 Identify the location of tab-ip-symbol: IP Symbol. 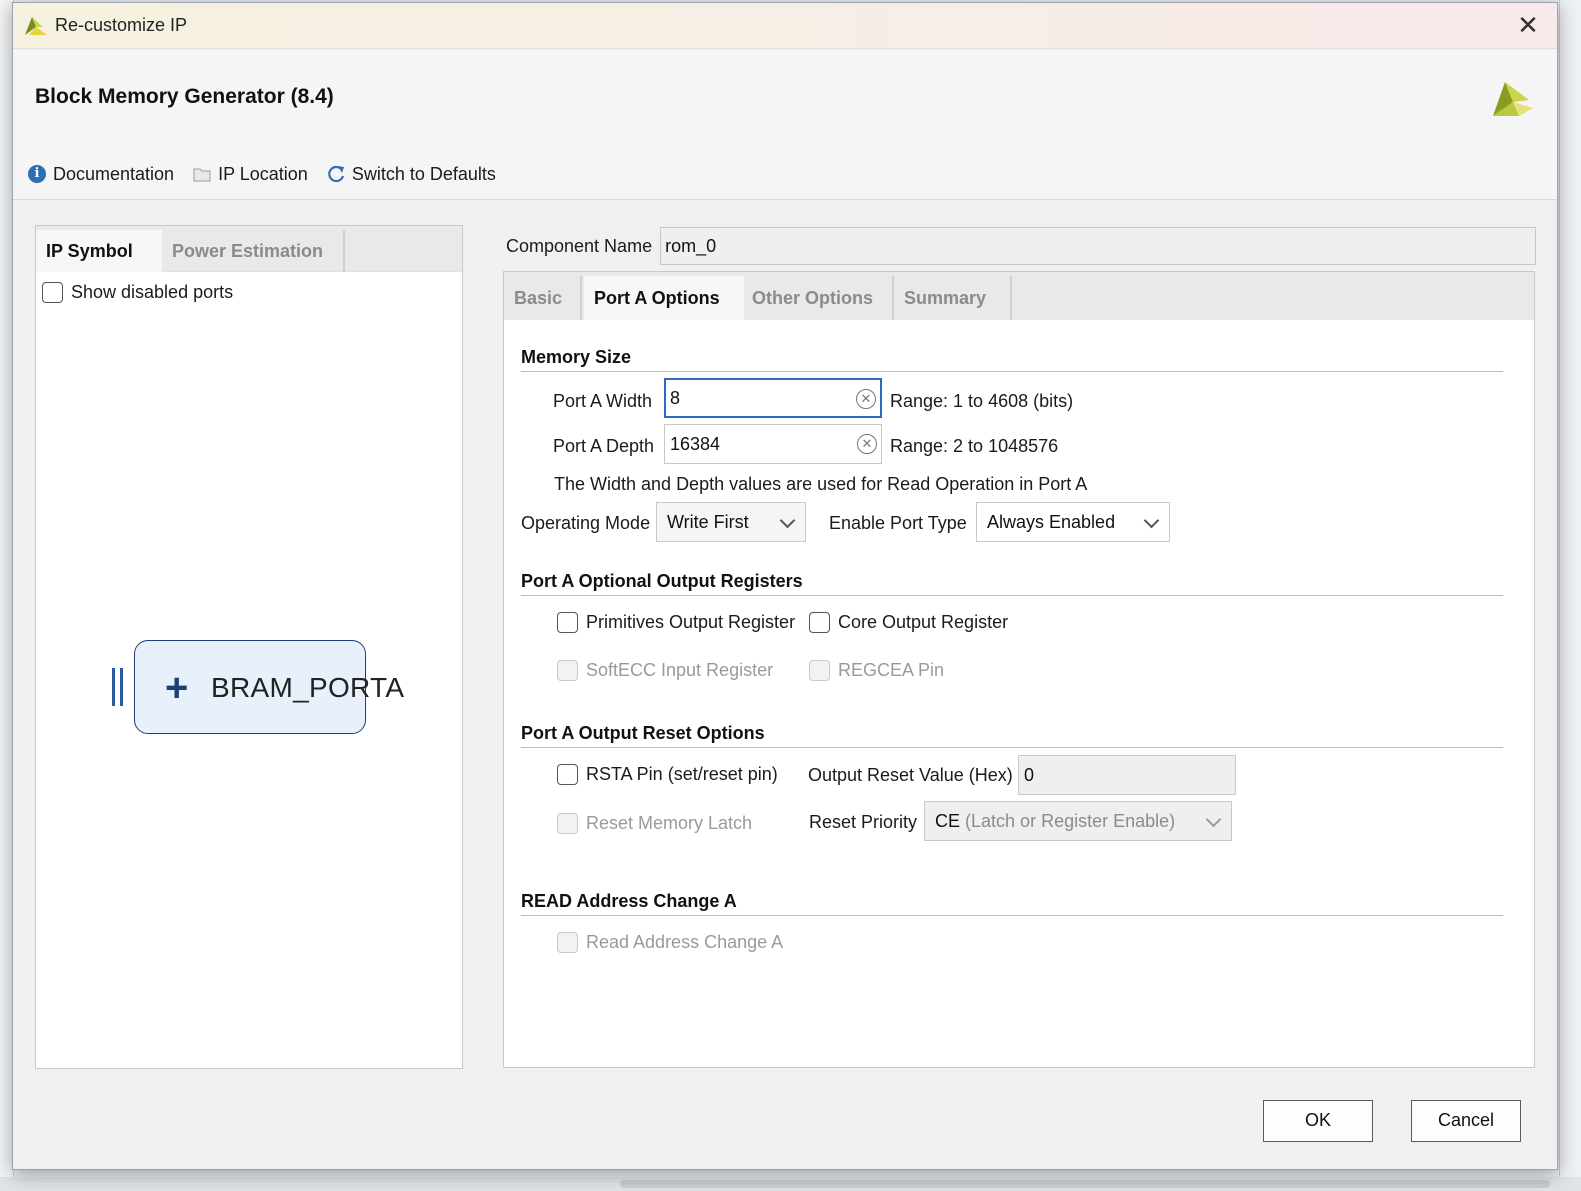
(99, 251).